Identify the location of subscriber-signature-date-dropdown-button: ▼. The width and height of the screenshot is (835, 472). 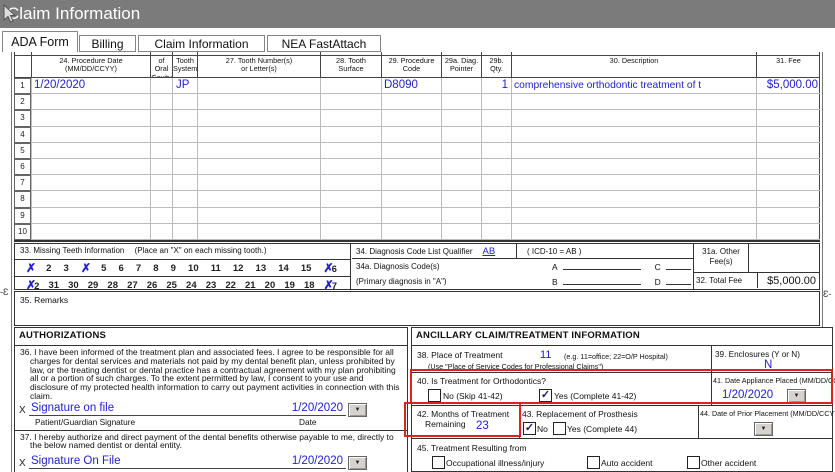
(357, 463).